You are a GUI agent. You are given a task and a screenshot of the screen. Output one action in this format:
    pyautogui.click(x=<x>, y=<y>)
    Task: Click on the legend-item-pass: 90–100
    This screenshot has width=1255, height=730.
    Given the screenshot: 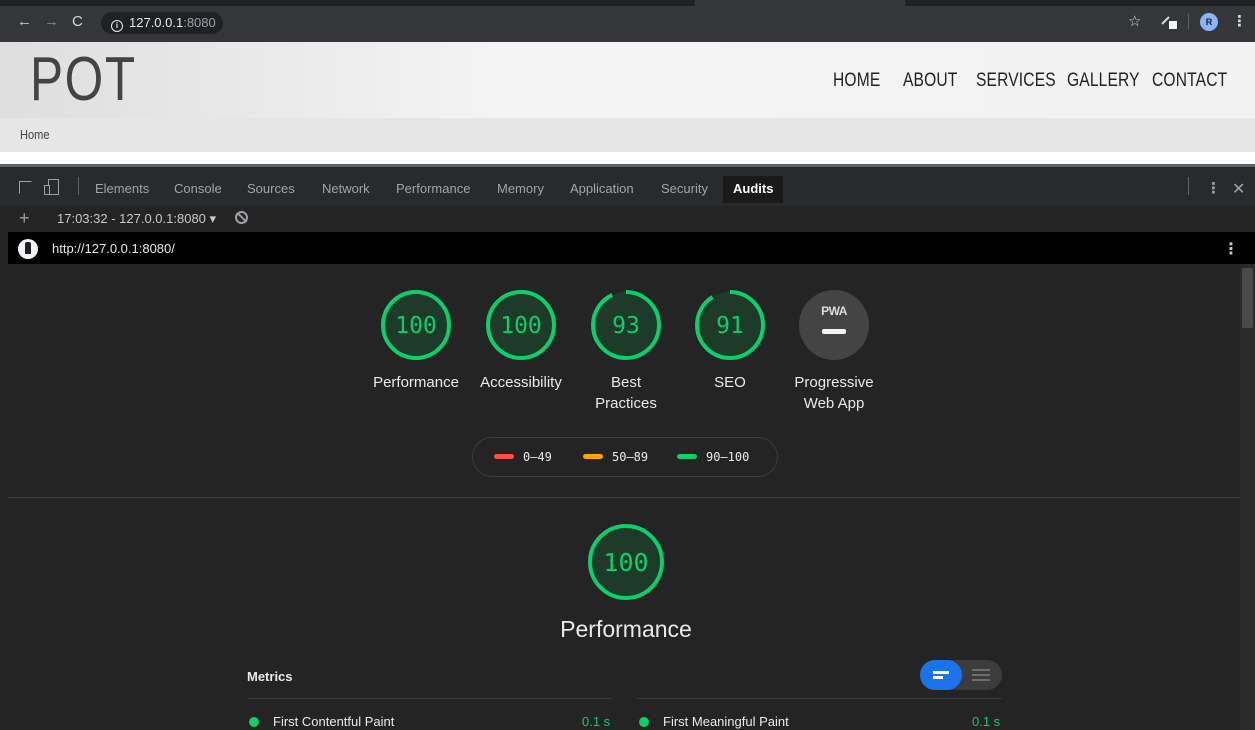 What is the action you would take?
    pyautogui.click(x=713, y=457)
    